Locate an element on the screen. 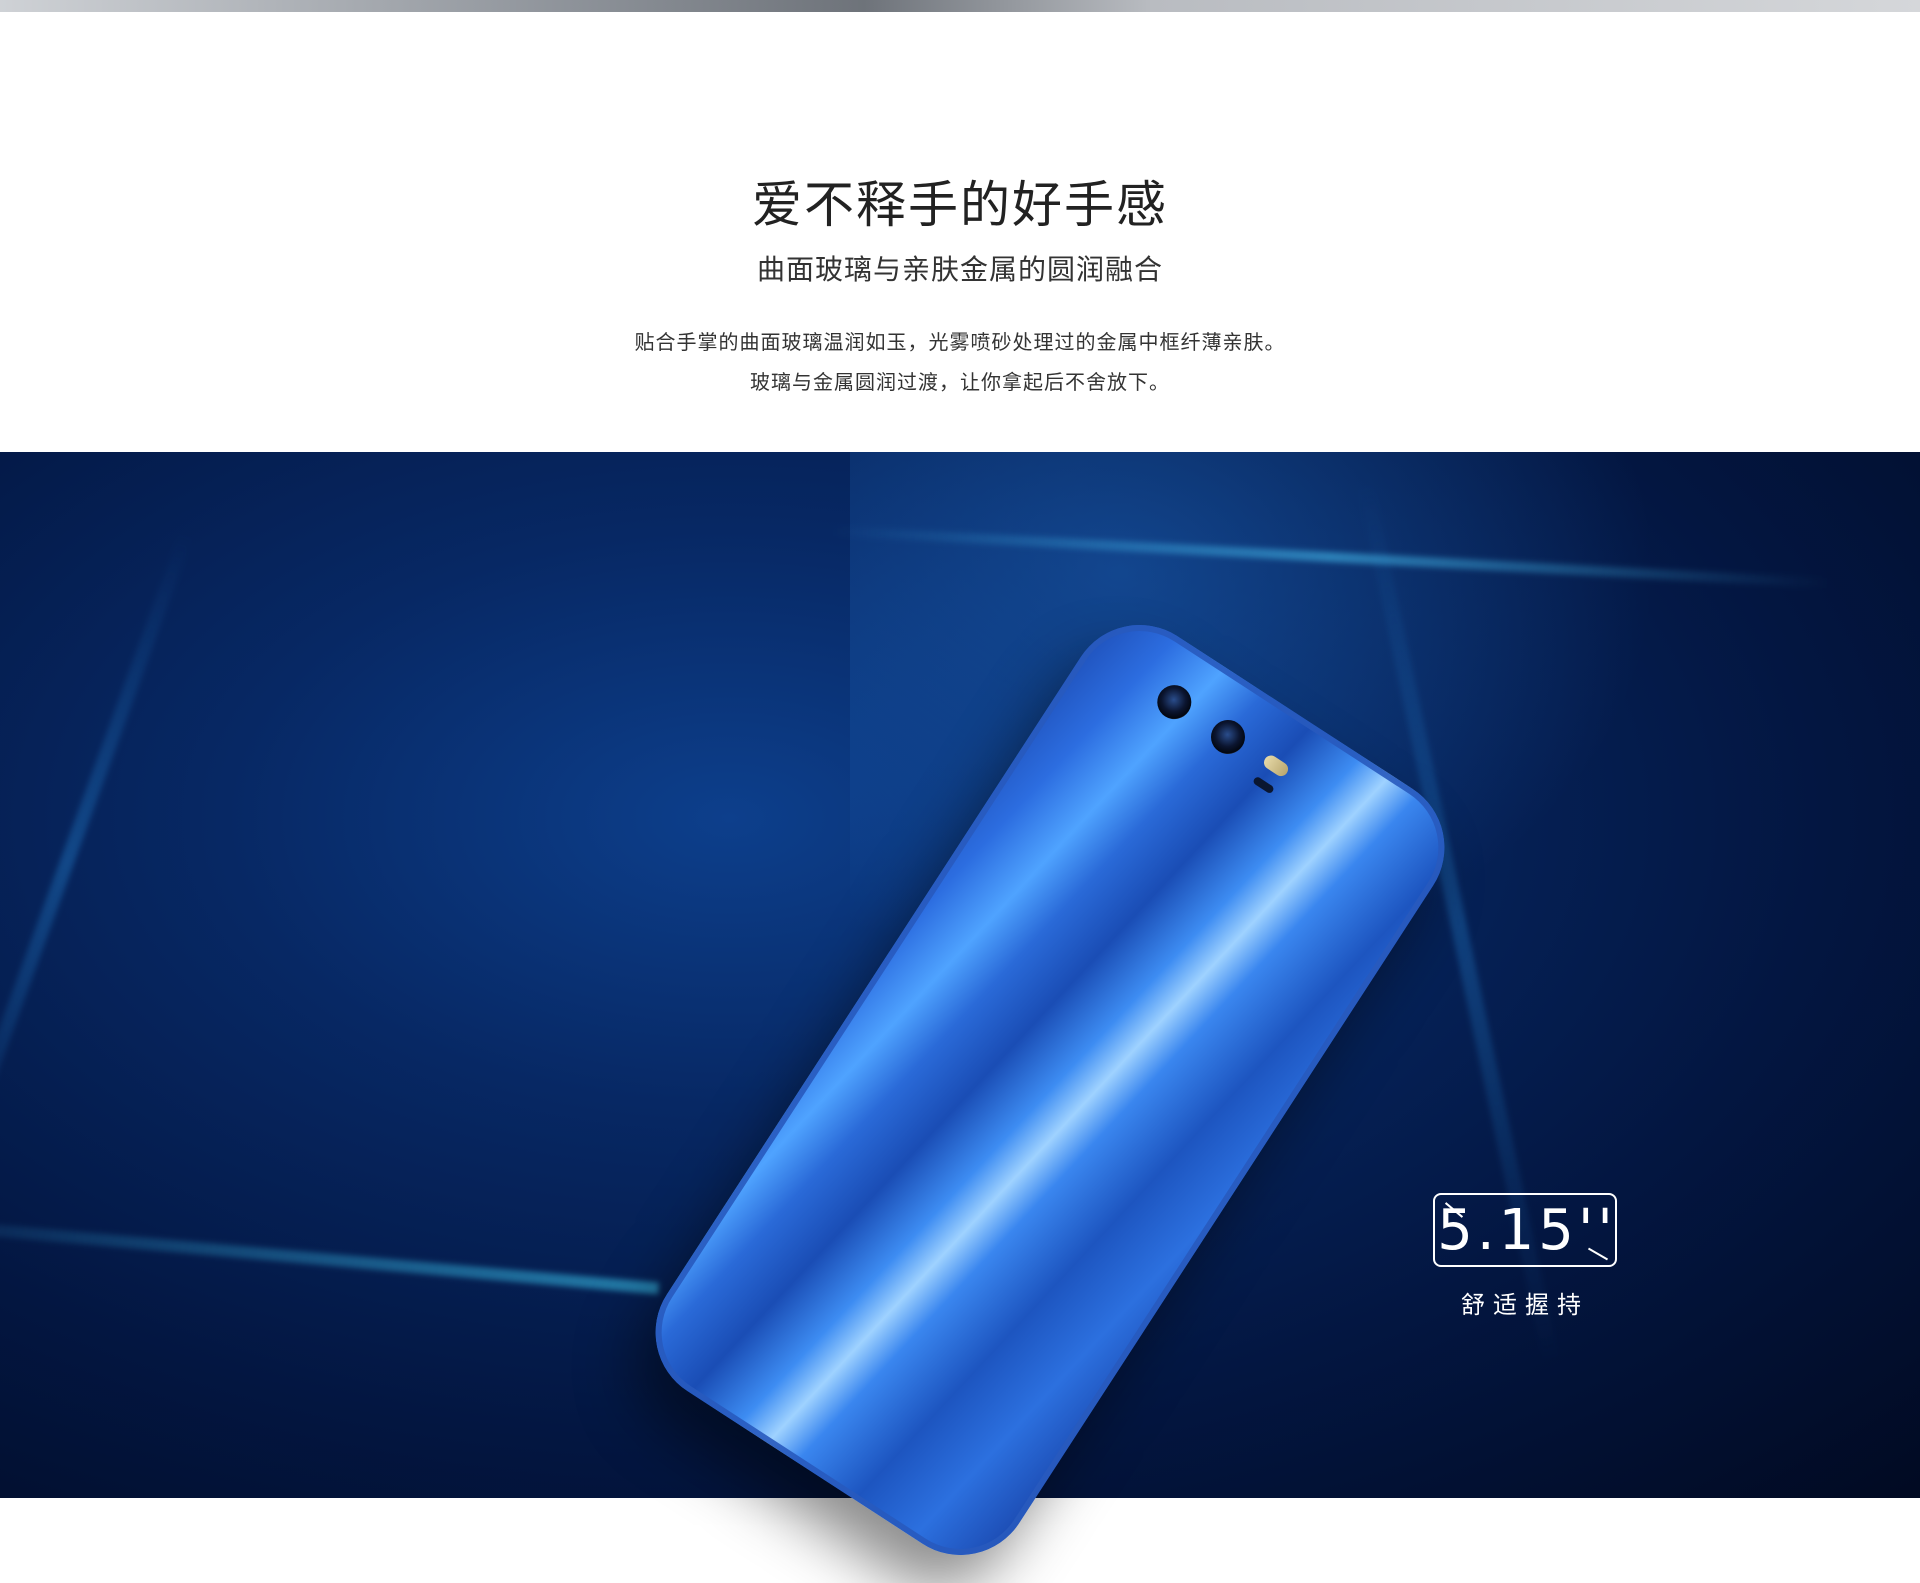 The height and width of the screenshot is (1583, 1920). description-line-1: 贴合手掌的曲面玻璃温润如玉，光雾喷砂处理过的金属中框纤薄亲肤。 is located at coordinates (960, 342).